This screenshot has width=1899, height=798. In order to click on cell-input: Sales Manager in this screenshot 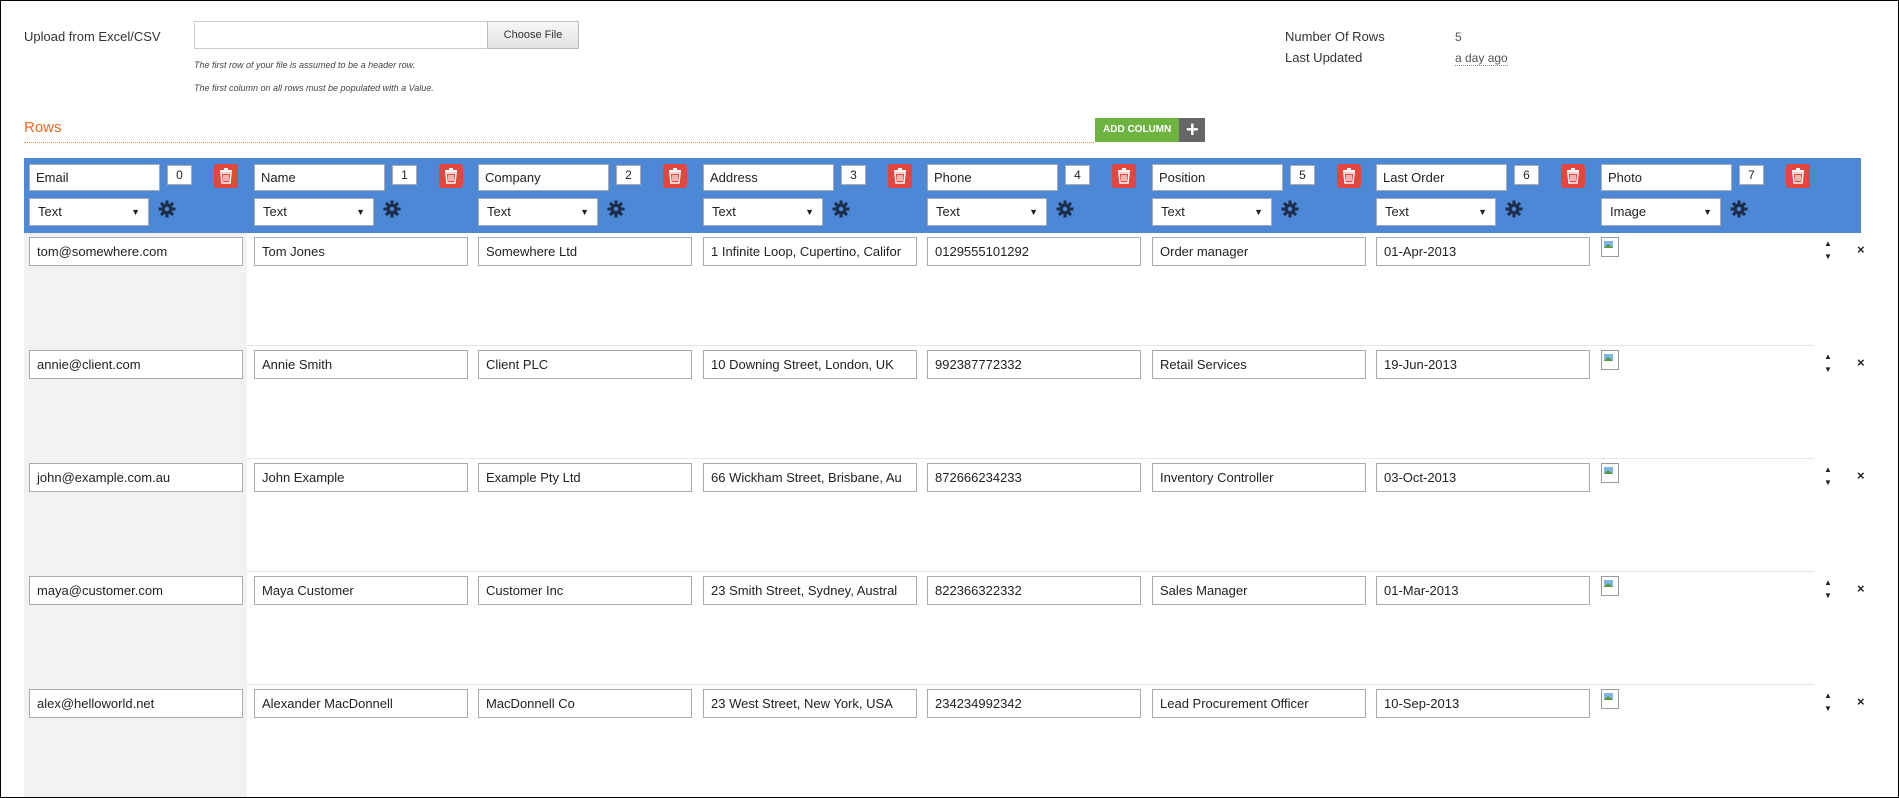, I will do `click(1259, 590)`.